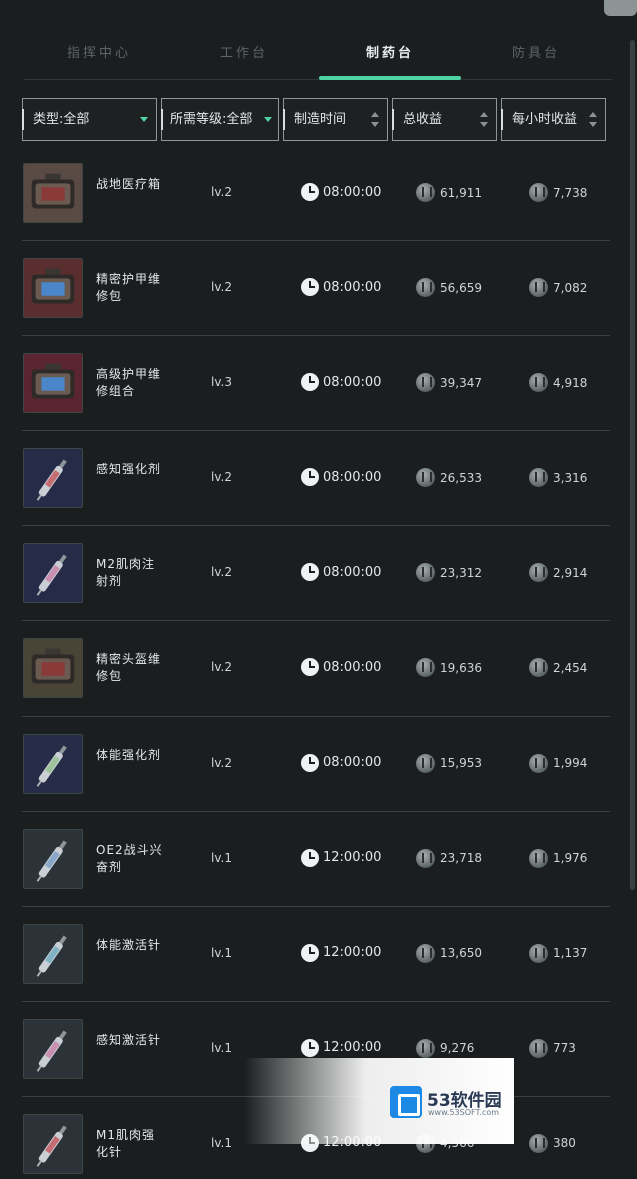 The width and height of the screenshot is (637, 1179). What do you see at coordinates (53, 288) in the screenshot?
I see `armor-repair-kit-icon` at bounding box center [53, 288].